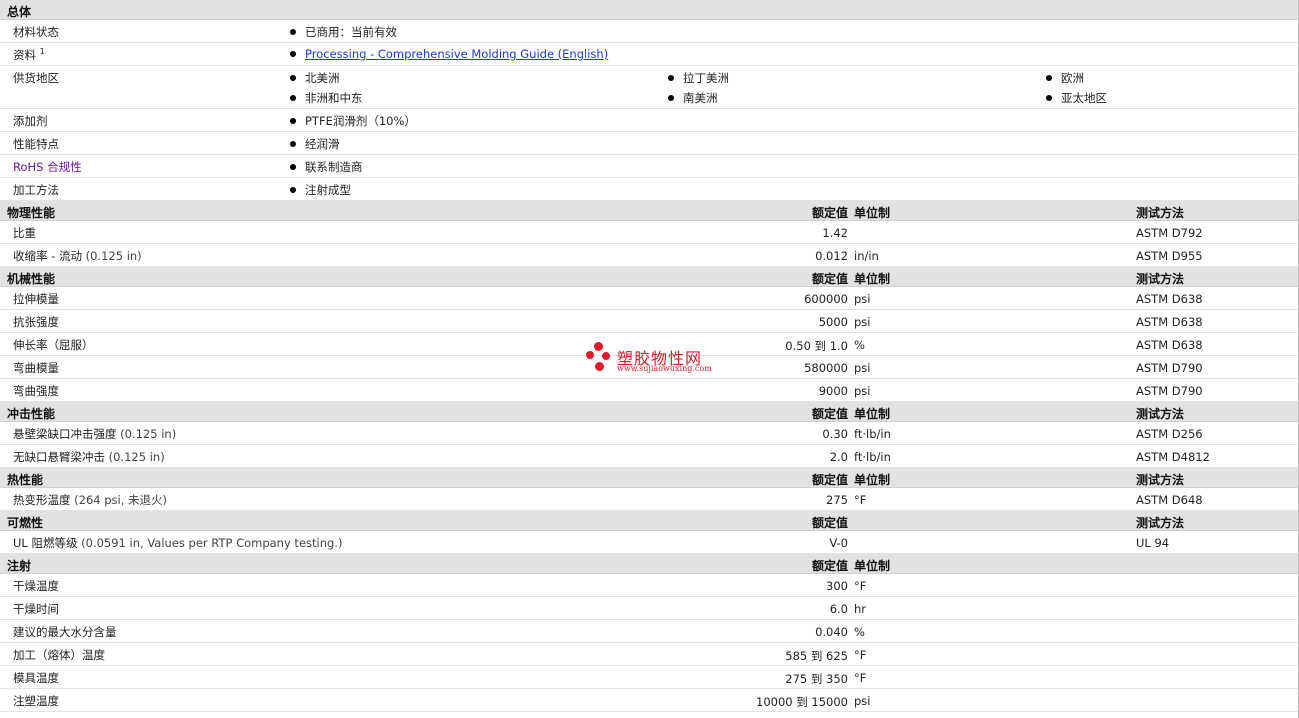 The image size is (1299, 718). Describe the element at coordinates (95, 434) in the screenshot. I see `property-label: 悬壁梁缺口冲击强度 (0.125 in)` at that location.